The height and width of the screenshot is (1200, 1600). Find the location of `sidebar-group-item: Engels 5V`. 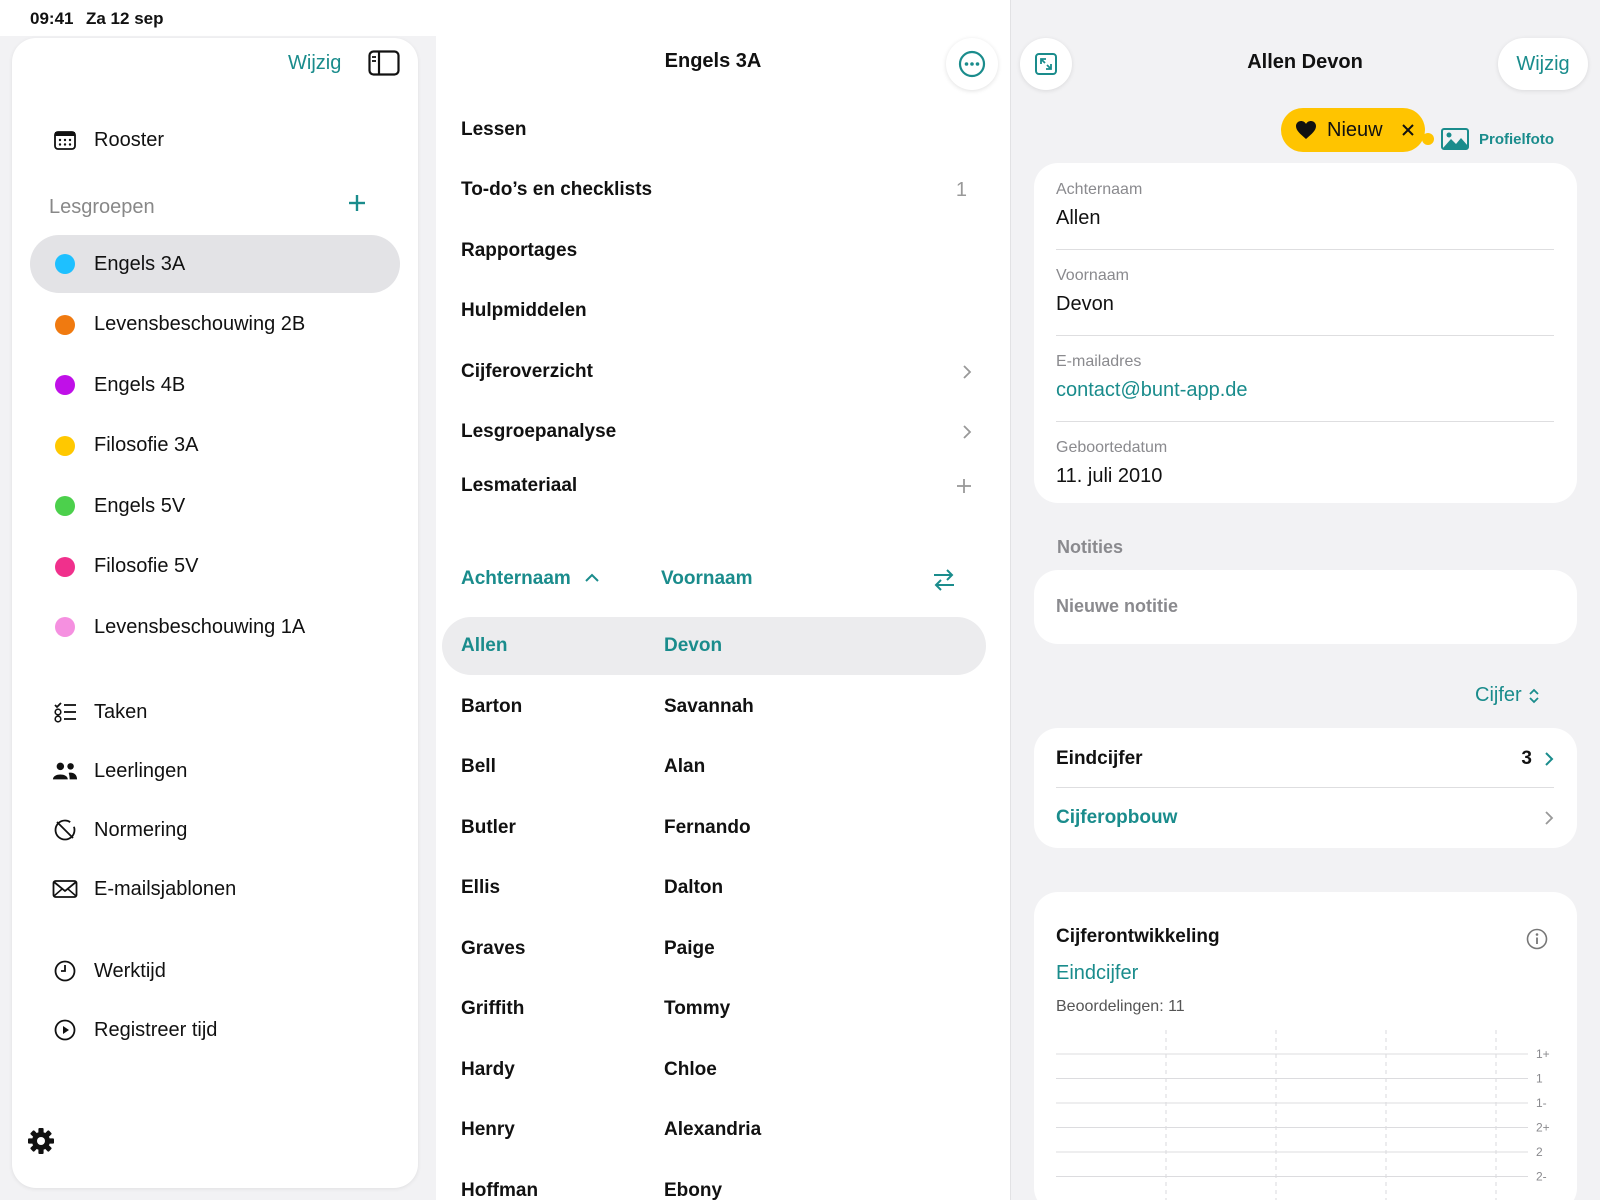

sidebar-group-item: Engels 5V is located at coordinates (215, 506).